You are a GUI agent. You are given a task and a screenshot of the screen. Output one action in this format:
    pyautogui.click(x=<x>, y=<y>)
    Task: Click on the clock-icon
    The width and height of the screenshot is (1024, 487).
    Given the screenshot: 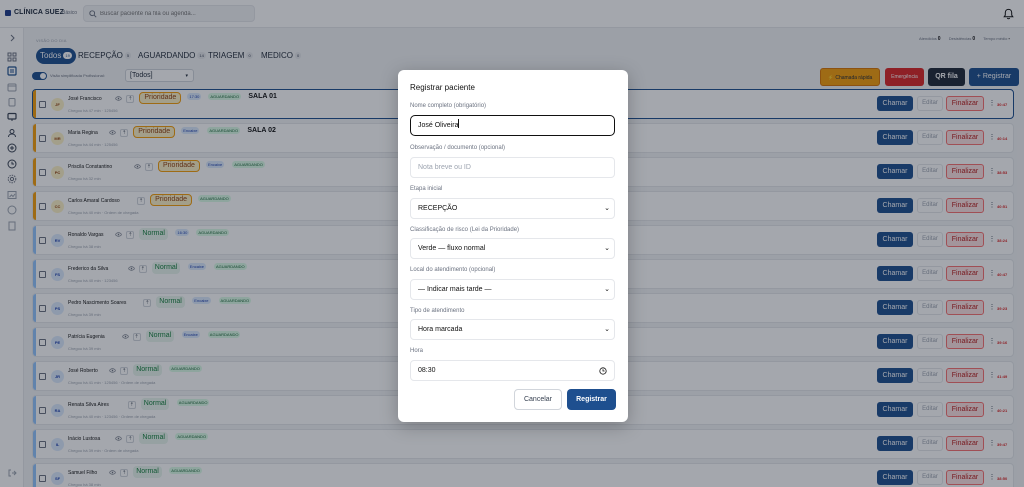 What is the action you would take?
    pyautogui.click(x=603, y=371)
    